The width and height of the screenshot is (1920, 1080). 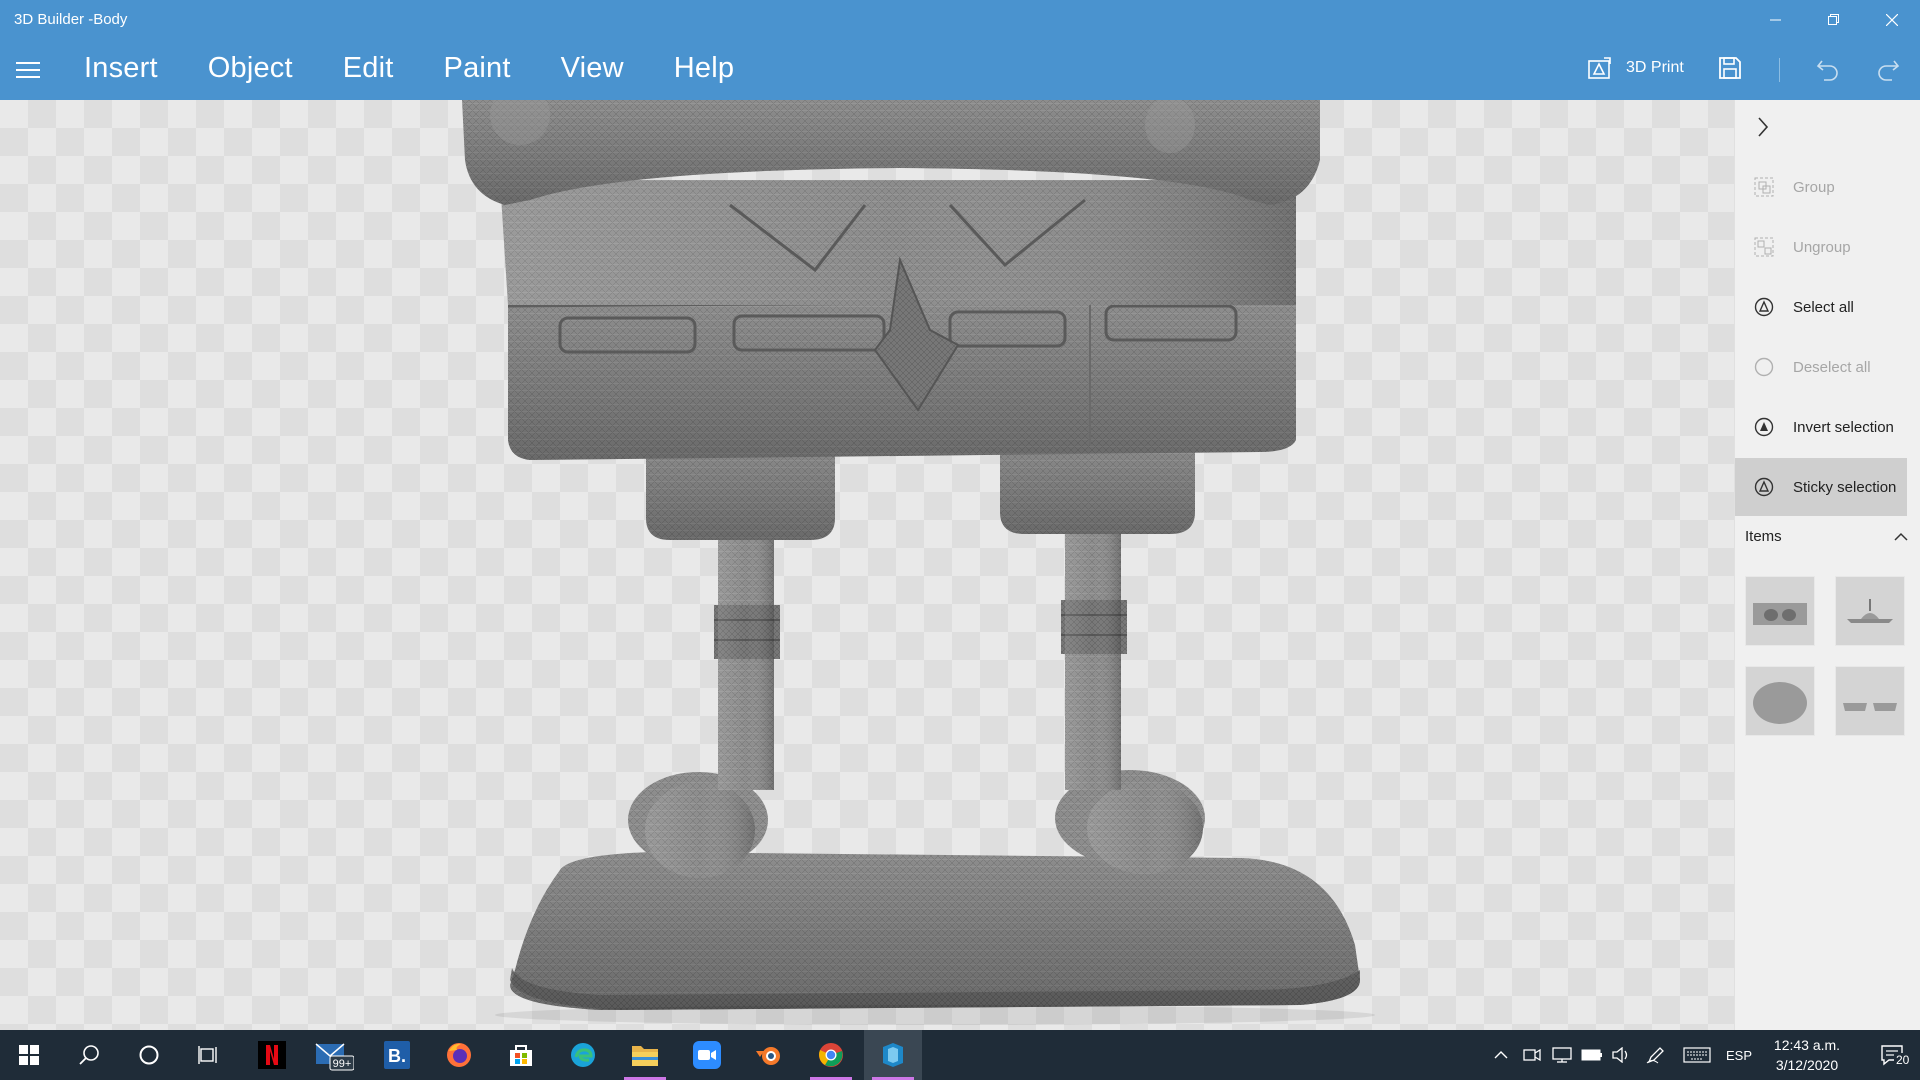 I want to click on redo-button, so click(x=1888, y=71).